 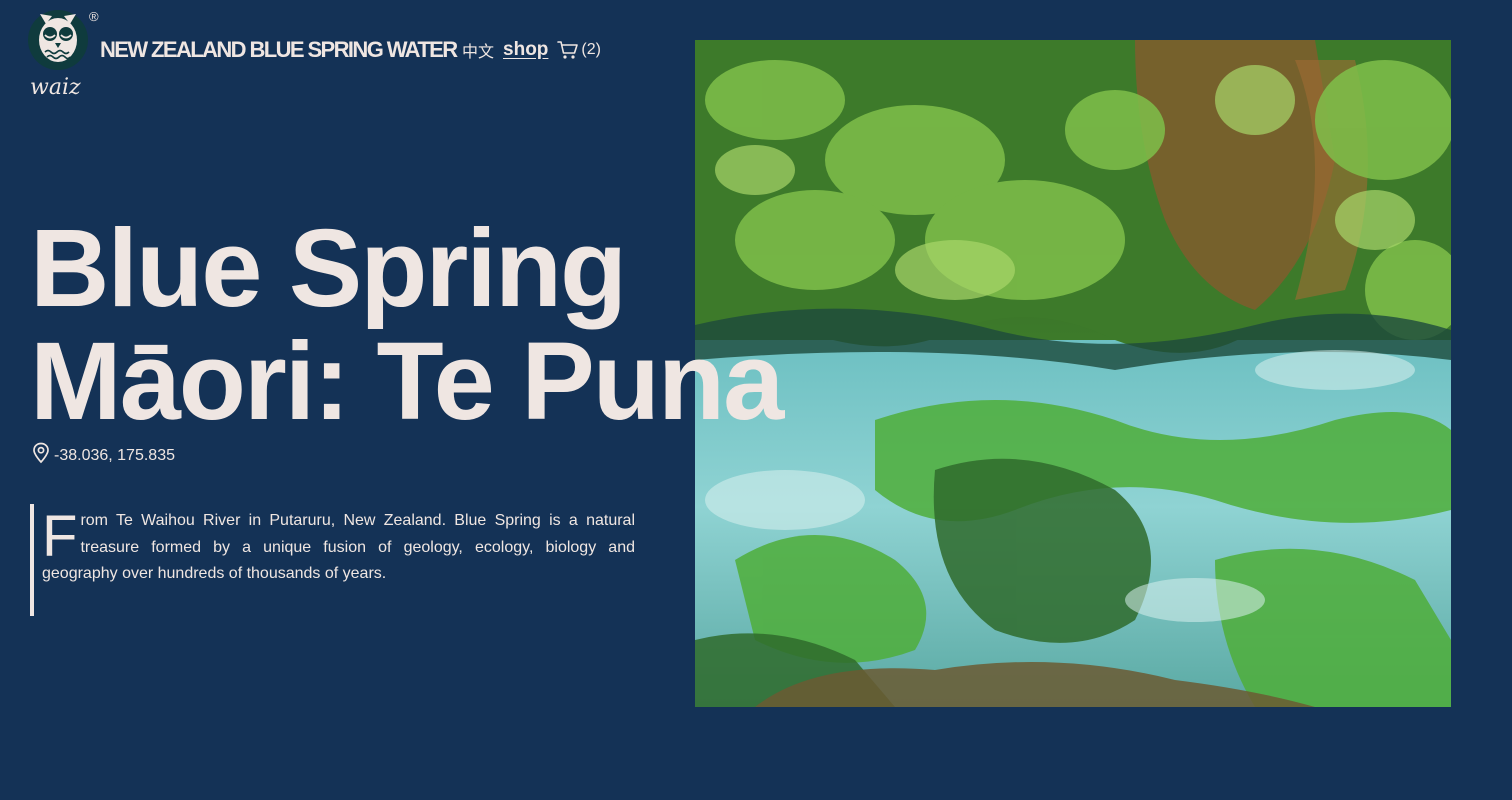 I want to click on drop-cap: F, so click(x=60, y=536).